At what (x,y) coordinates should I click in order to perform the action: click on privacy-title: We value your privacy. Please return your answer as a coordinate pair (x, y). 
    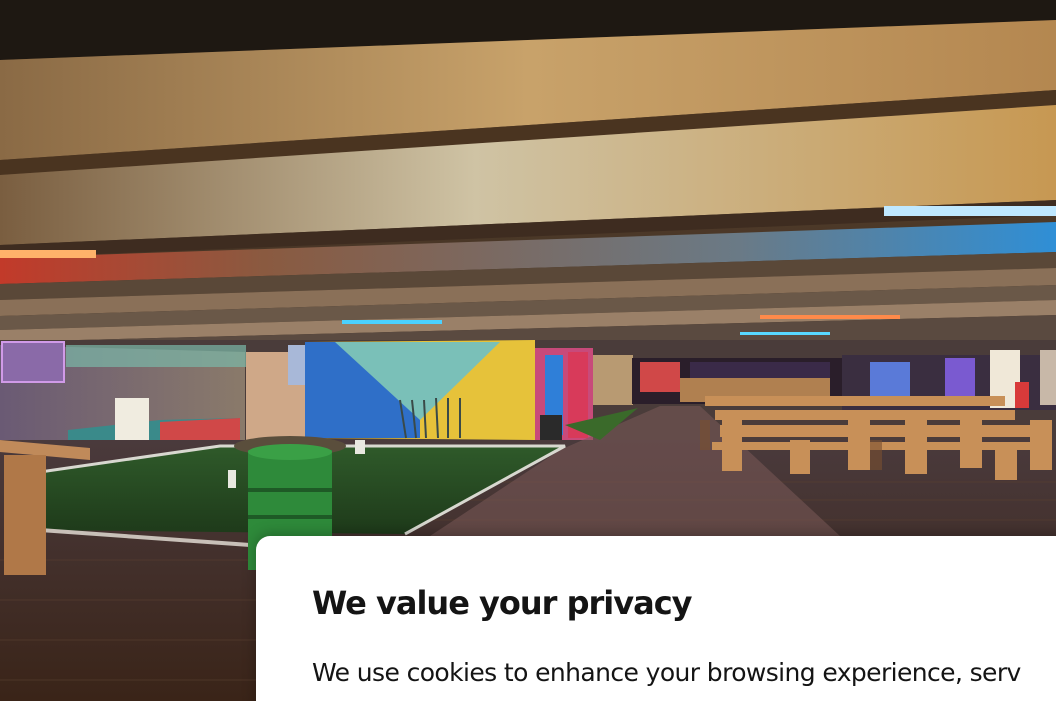
    Looking at the image, I should click on (502, 603).